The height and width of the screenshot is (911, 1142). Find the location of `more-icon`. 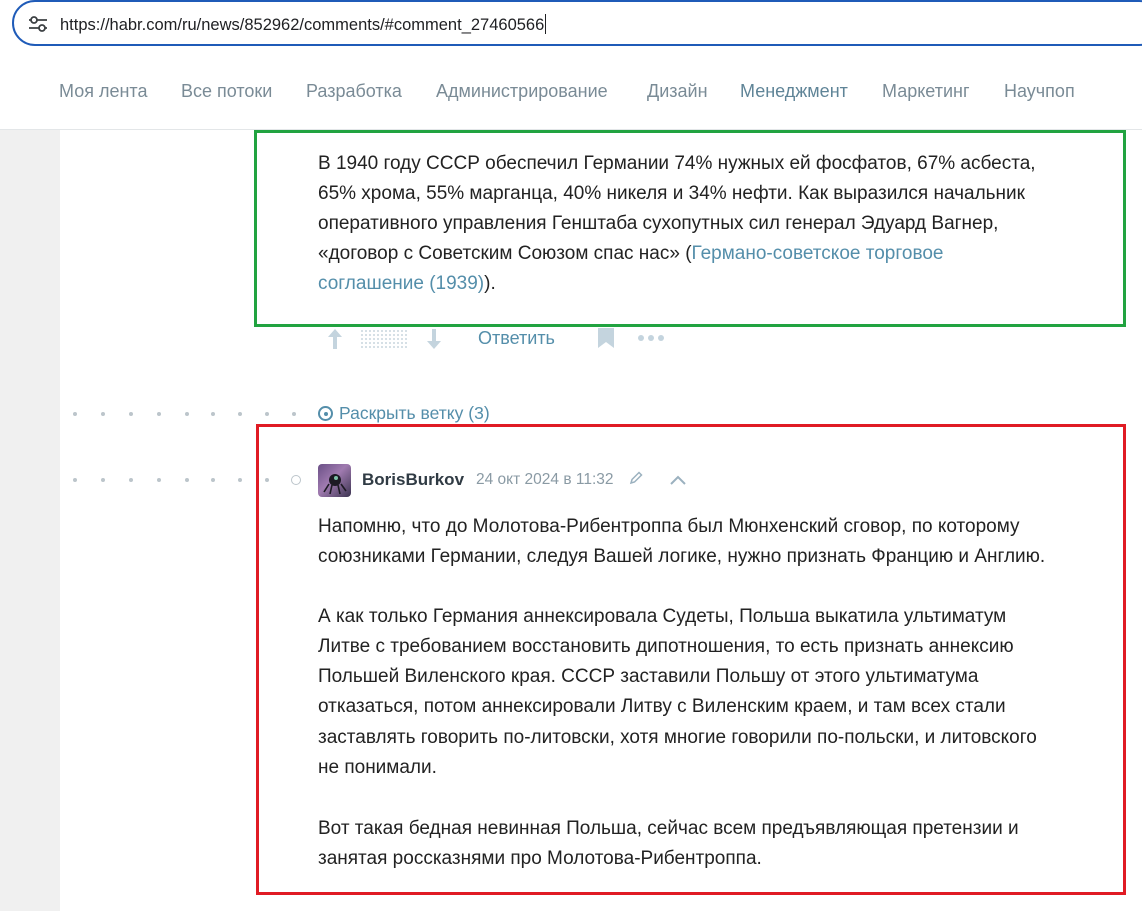

more-icon is located at coordinates (651, 338).